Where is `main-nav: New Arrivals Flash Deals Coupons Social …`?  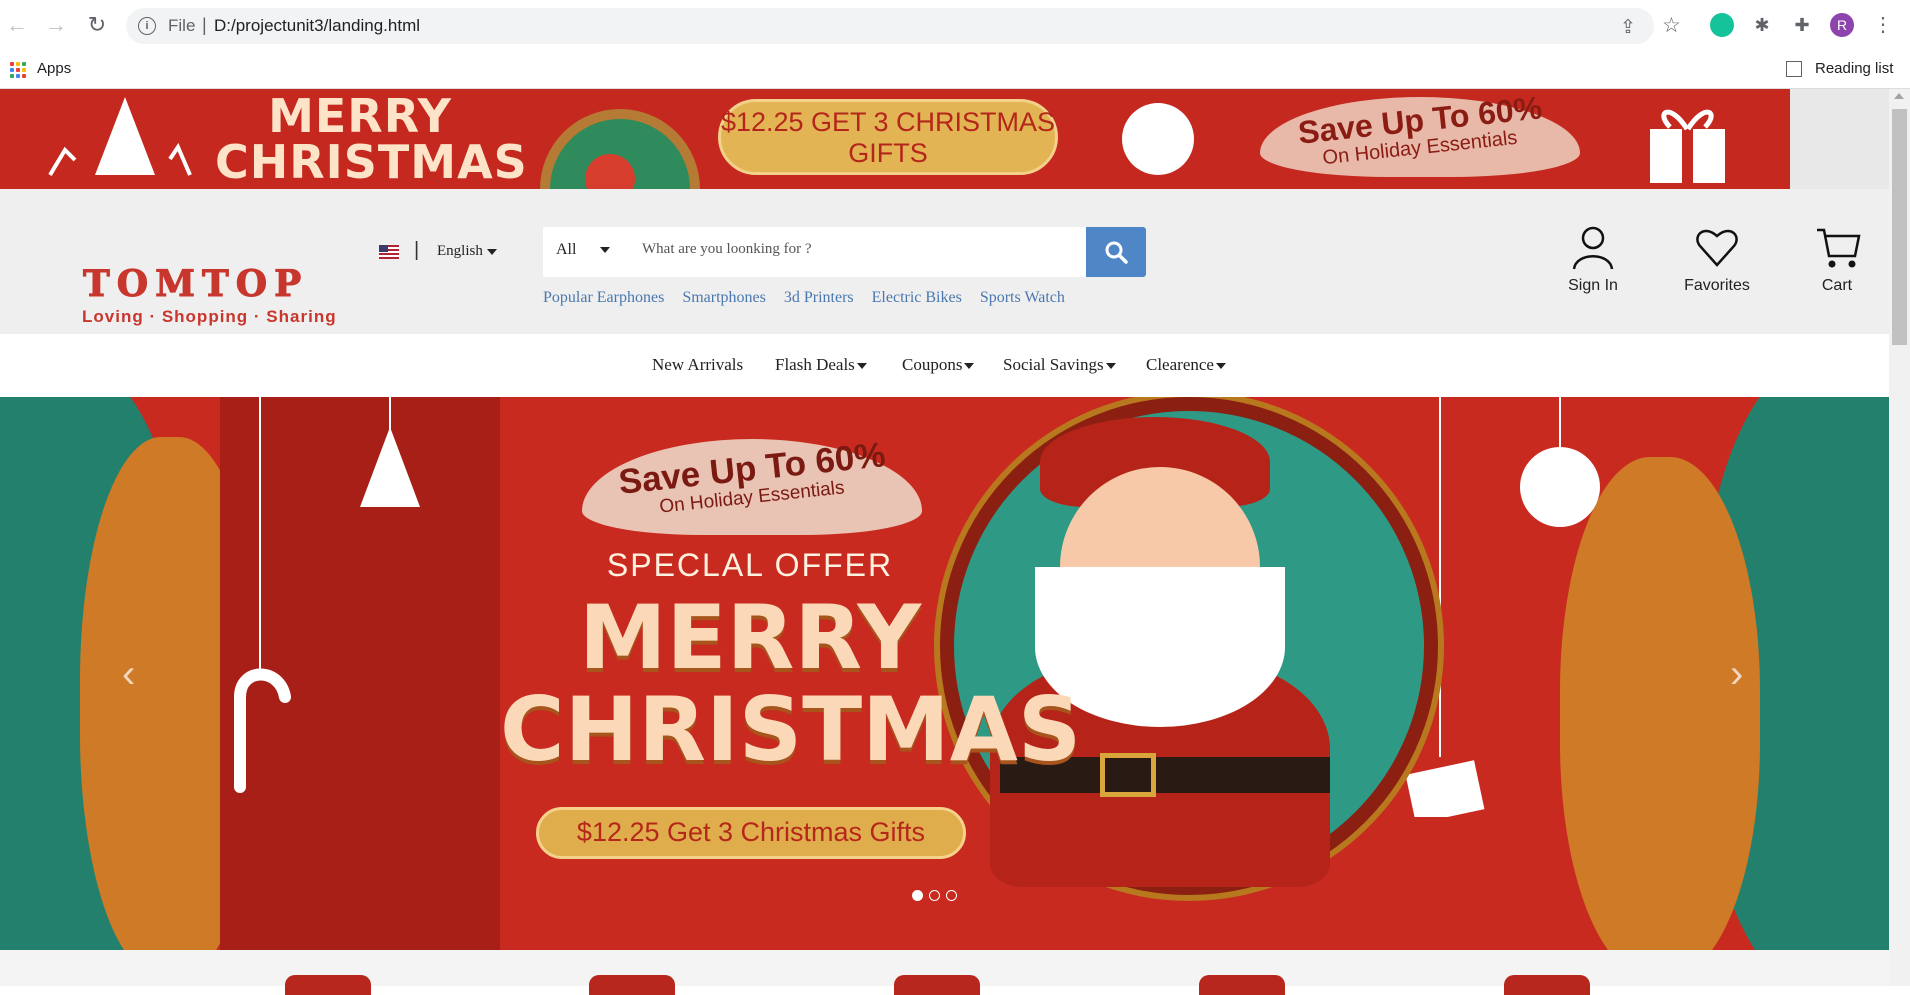 main-nav: New Arrivals Flash Deals Coupons Social … is located at coordinates (944, 365).